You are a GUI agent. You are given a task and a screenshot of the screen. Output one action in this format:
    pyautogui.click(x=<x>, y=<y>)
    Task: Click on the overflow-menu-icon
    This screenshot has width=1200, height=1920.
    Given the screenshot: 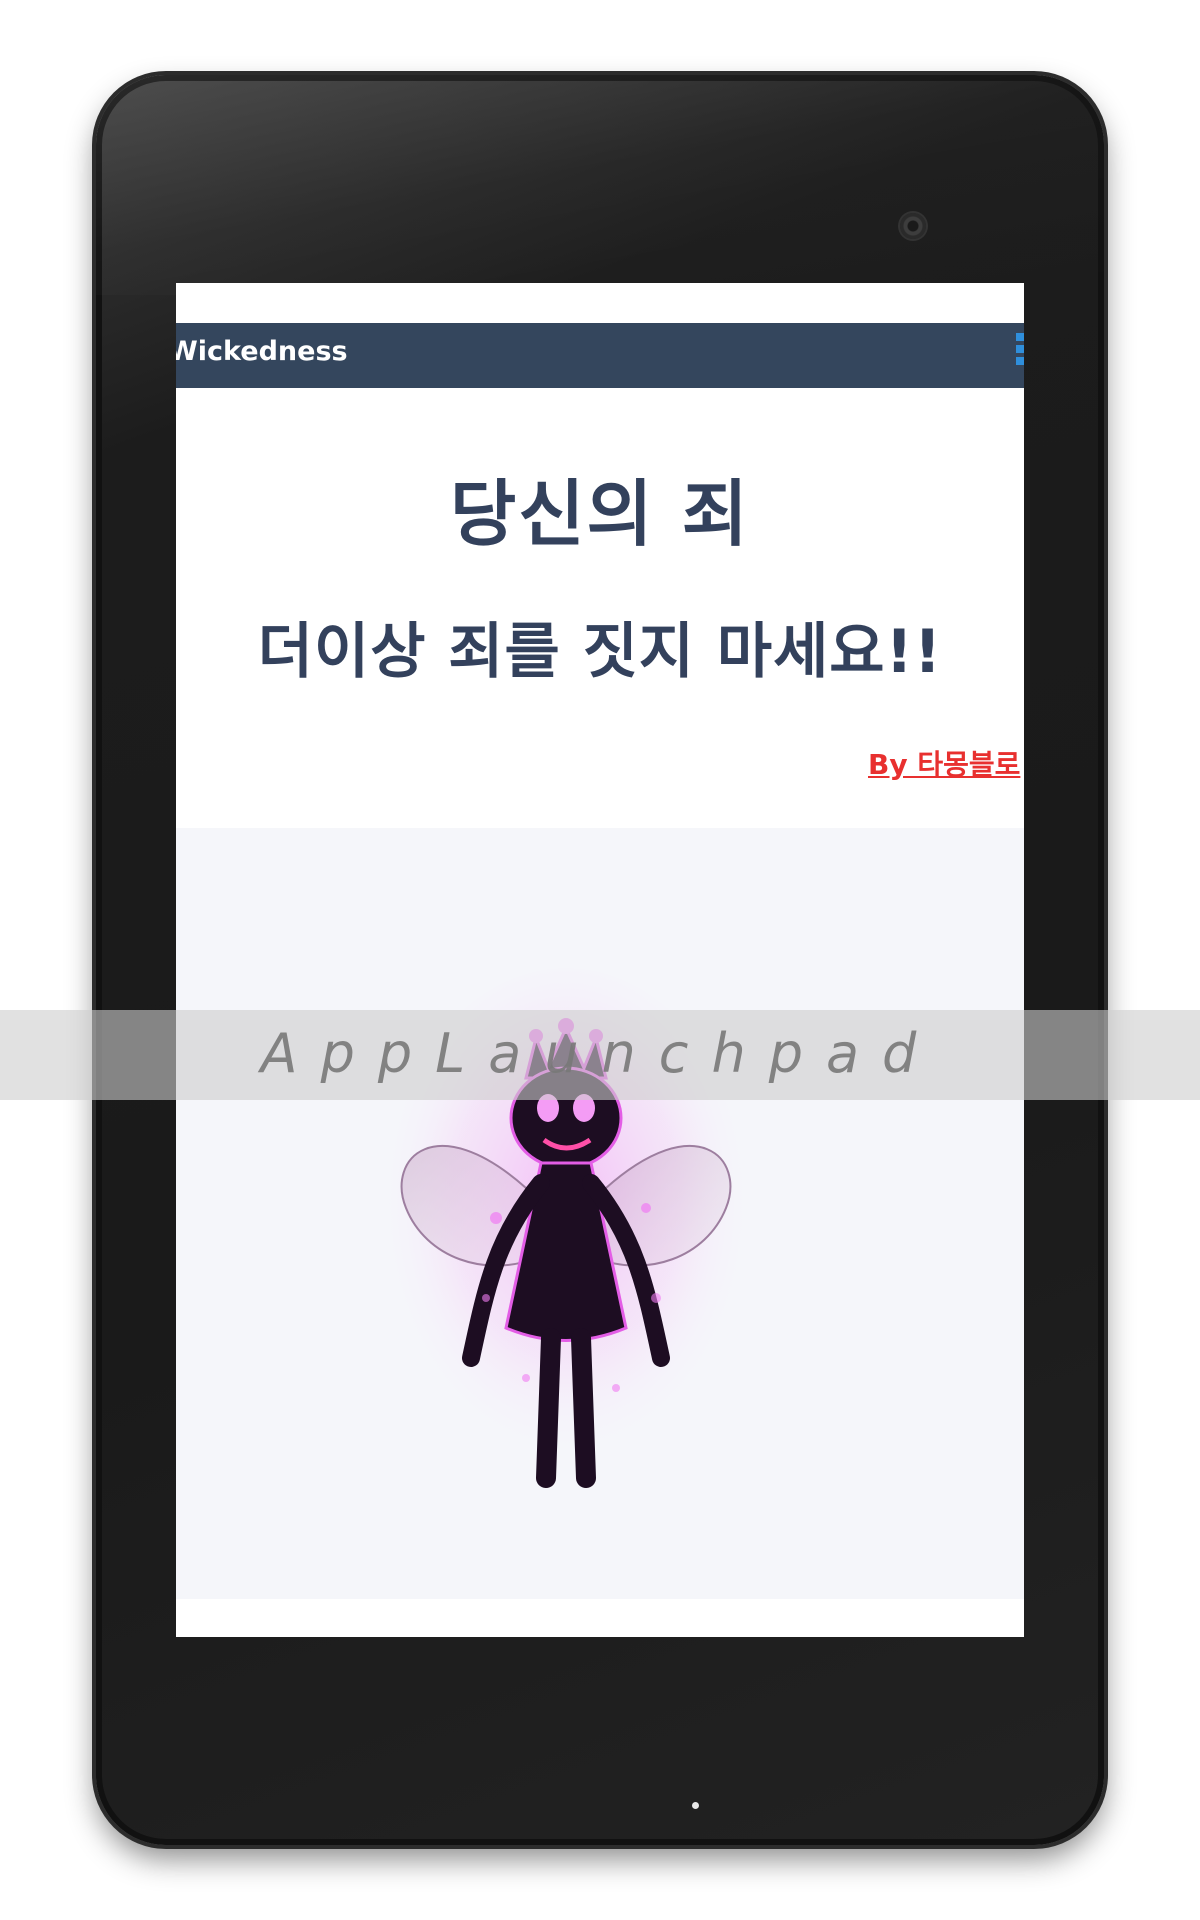 What is the action you would take?
    pyautogui.click(x=1020, y=353)
    